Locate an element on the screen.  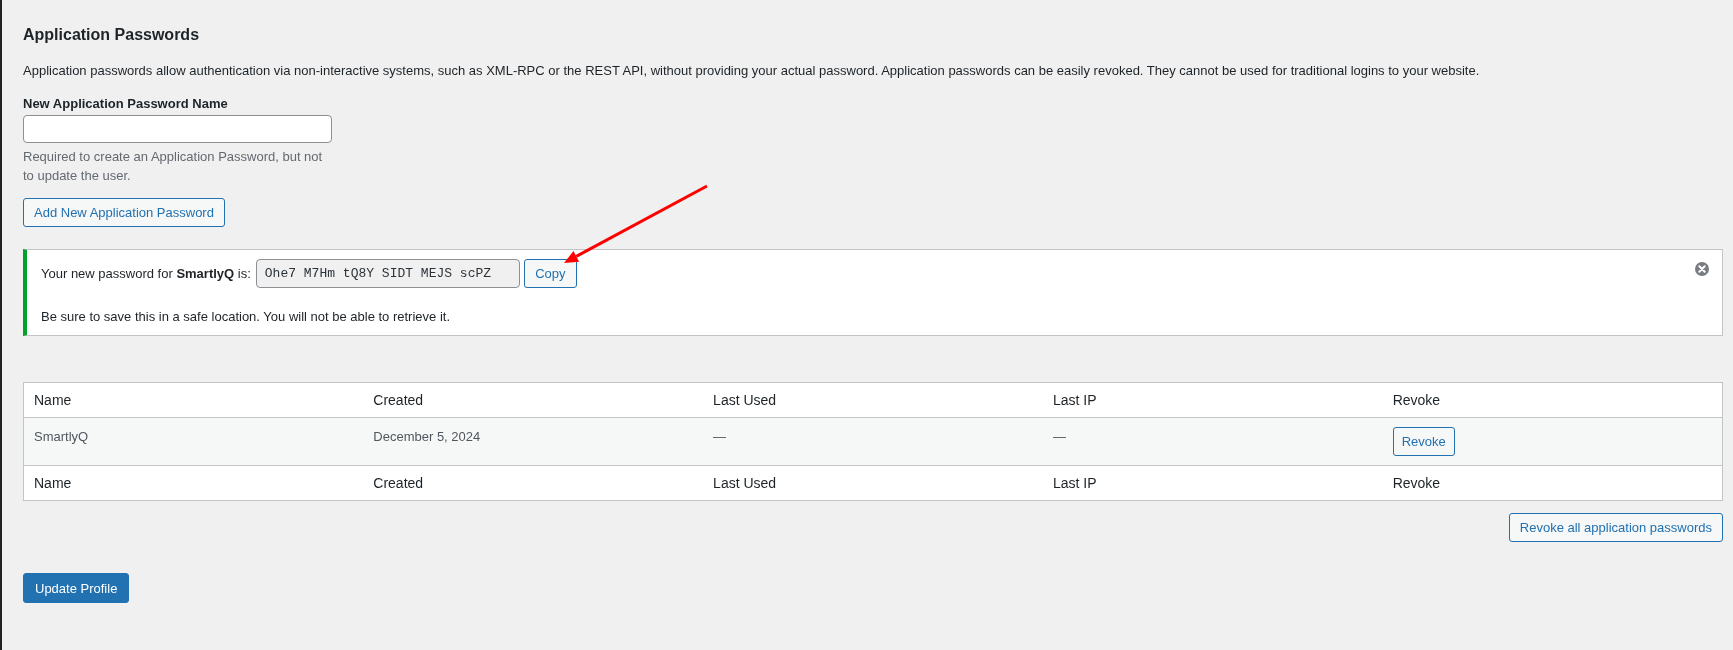
name-input-field is located at coordinates (177, 129).